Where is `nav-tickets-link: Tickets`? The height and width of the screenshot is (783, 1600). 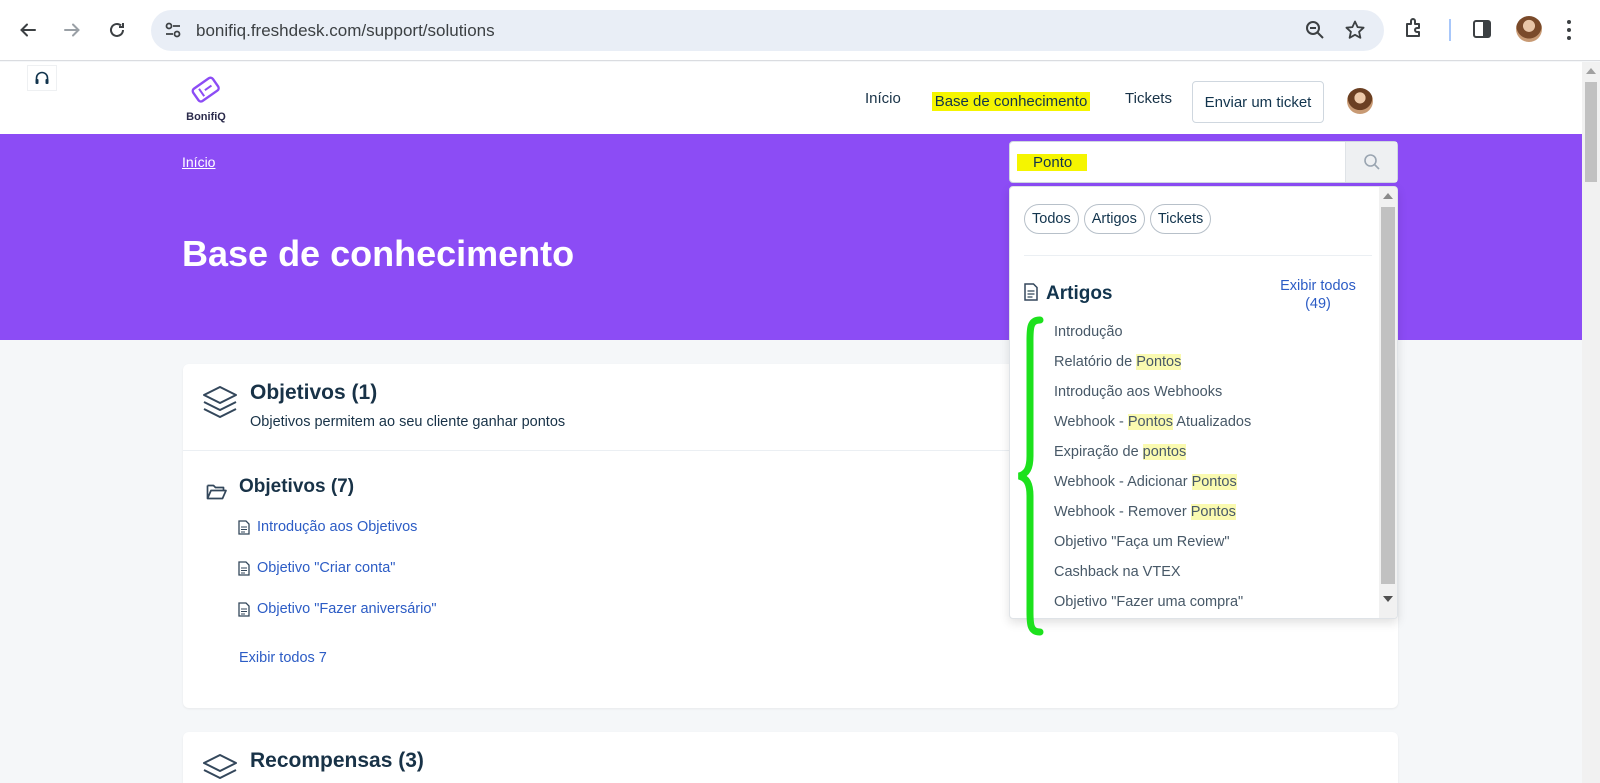
nav-tickets-link: Tickets is located at coordinates (1148, 98).